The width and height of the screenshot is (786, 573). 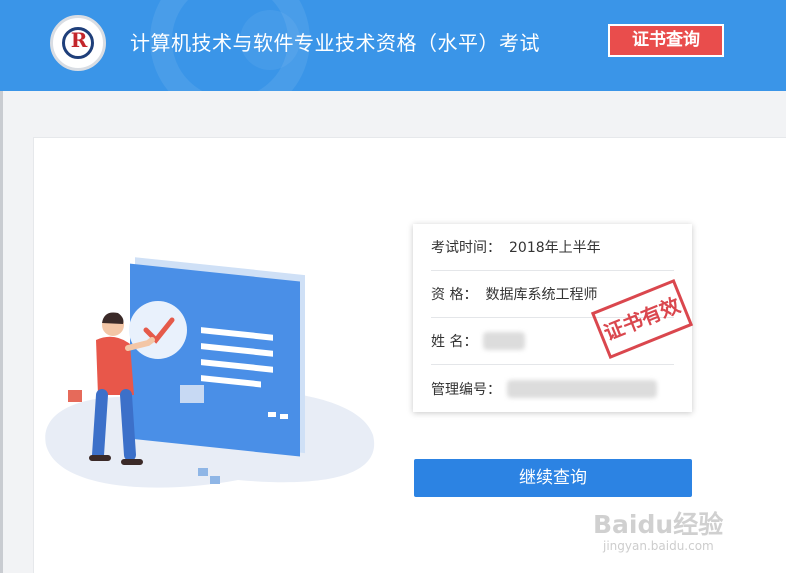 What do you see at coordinates (466, 248) in the screenshot?
I see `exam-time-label: 考试时间：` at bounding box center [466, 248].